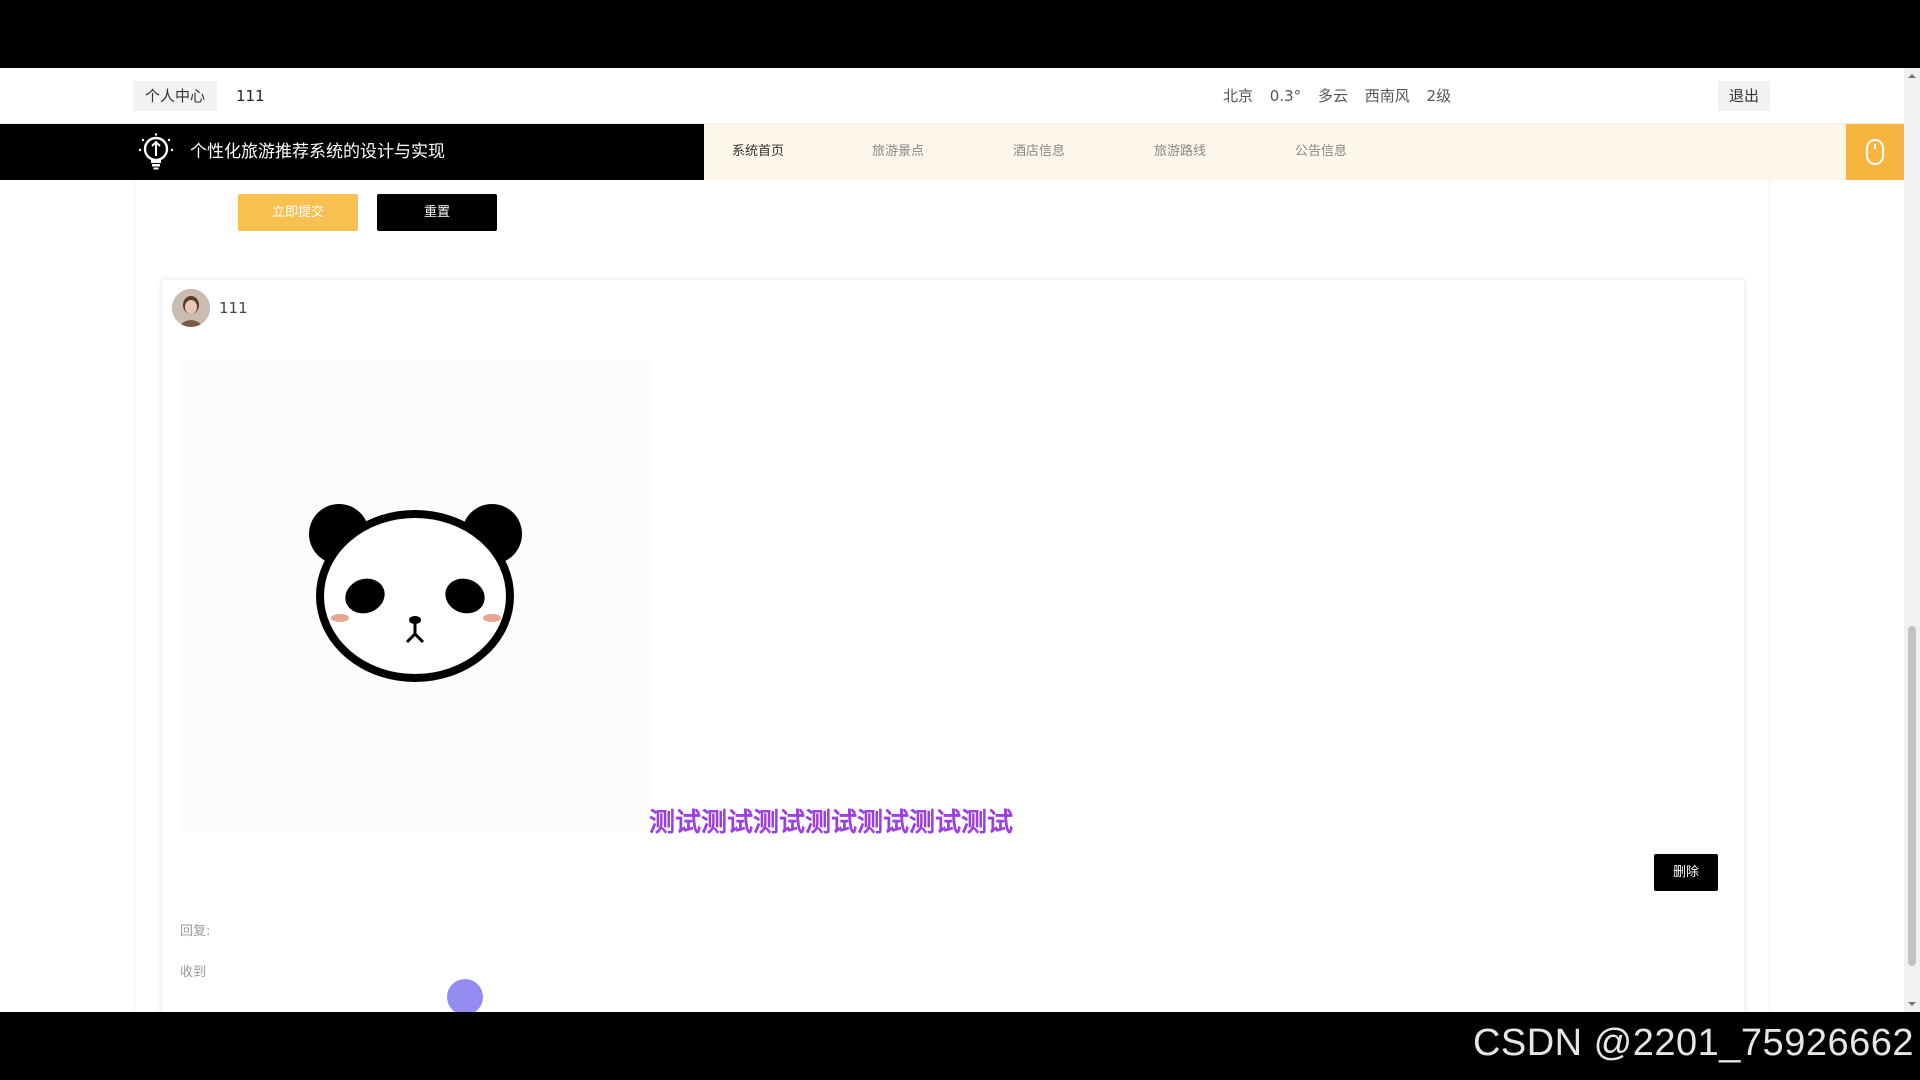 The width and height of the screenshot is (1920, 1080). Describe the element at coordinates (1387, 96) in the screenshot. I see `weather-wind: 西南风` at that location.